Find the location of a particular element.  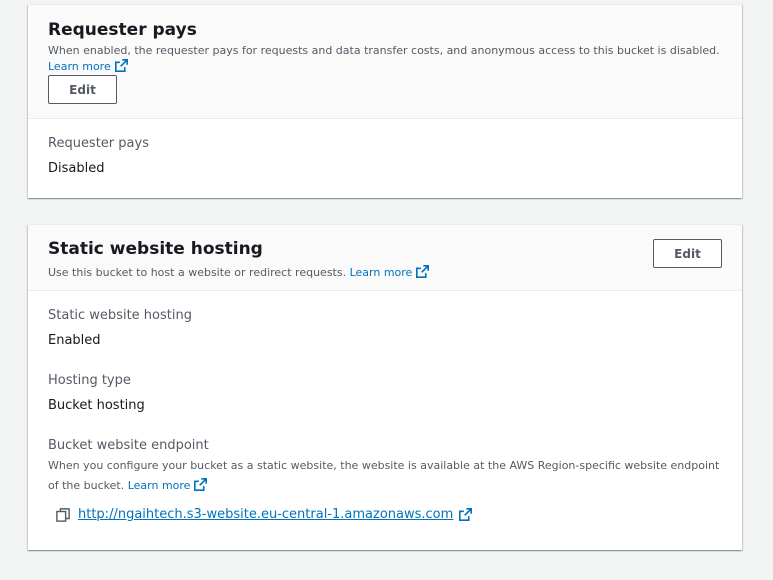

requester-pays-field-label: Requester pays is located at coordinates (98, 143).